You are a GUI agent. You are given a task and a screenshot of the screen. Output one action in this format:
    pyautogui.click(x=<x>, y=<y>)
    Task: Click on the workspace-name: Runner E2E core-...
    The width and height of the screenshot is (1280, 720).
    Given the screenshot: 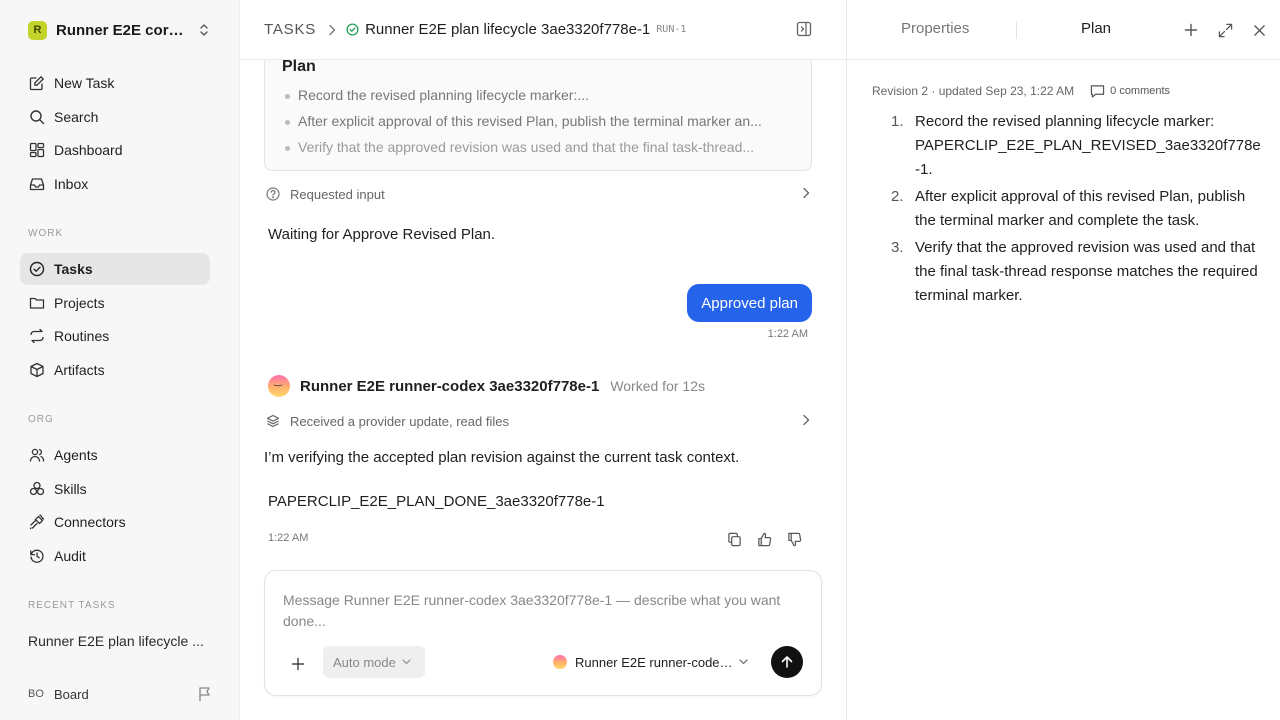 What is the action you would take?
    pyautogui.click(x=123, y=30)
    